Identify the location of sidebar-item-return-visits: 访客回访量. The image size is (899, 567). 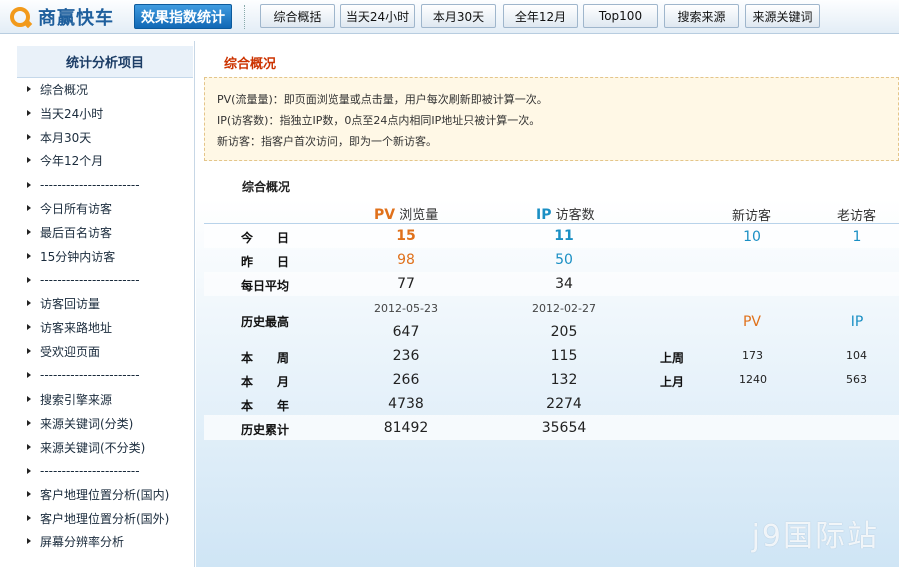
(63, 303).